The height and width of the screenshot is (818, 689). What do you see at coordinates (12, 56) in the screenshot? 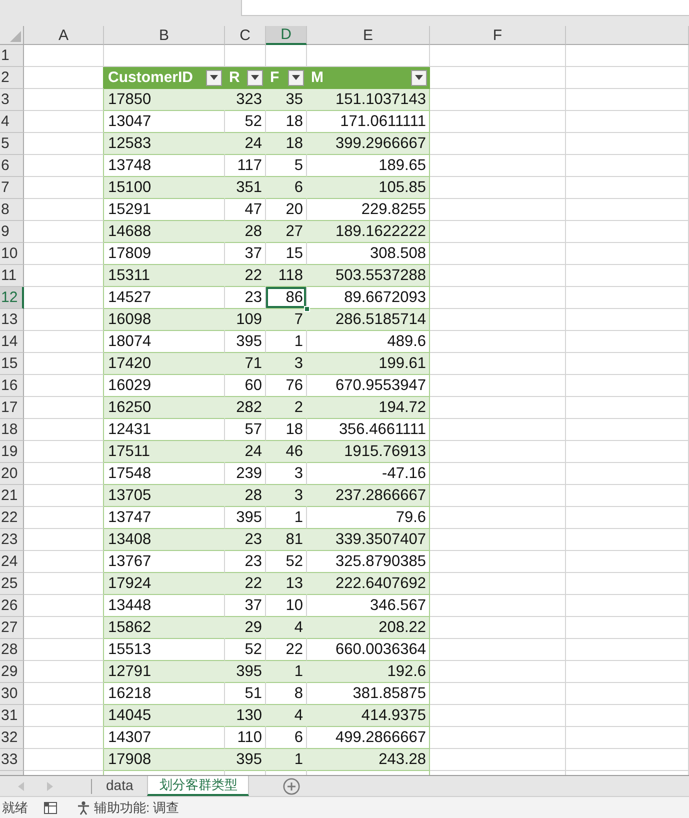
I see `row-header: 1` at bounding box center [12, 56].